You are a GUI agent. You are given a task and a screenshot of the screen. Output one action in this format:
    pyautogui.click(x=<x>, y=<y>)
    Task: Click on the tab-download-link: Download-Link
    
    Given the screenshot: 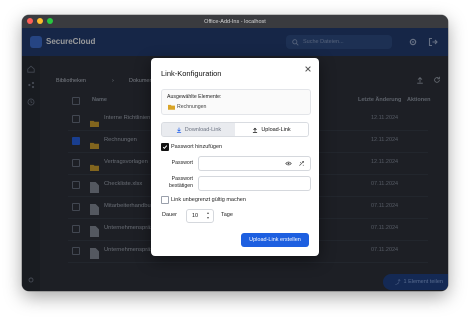 What is the action you would take?
    pyautogui.click(x=198, y=129)
    